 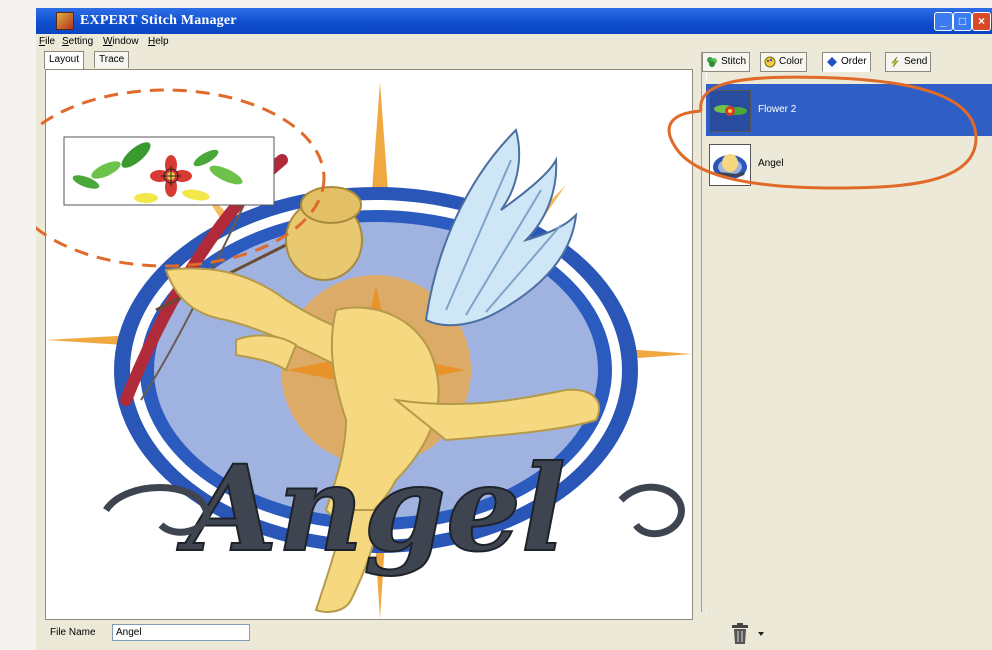 What do you see at coordinates (514, 42) in the screenshot?
I see `menu-bar: File Setting Window Help` at bounding box center [514, 42].